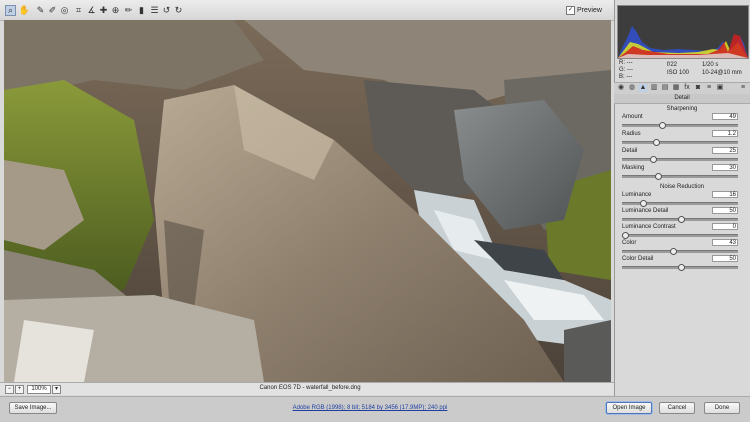 The image size is (750, 422). What do you see at coordinates (654, 88) in the screenshot?
I see `hsl-tab-icon: ▥` at bounding box center [654, 88].